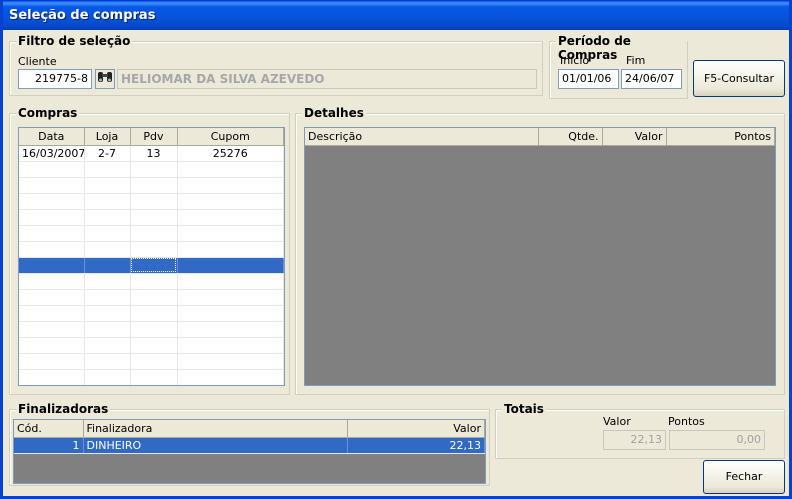  What do you see at coordinates (396, 15) in the screenshot?
I see `title-bar: Seleção de compras` at bounding box center [396, 15].